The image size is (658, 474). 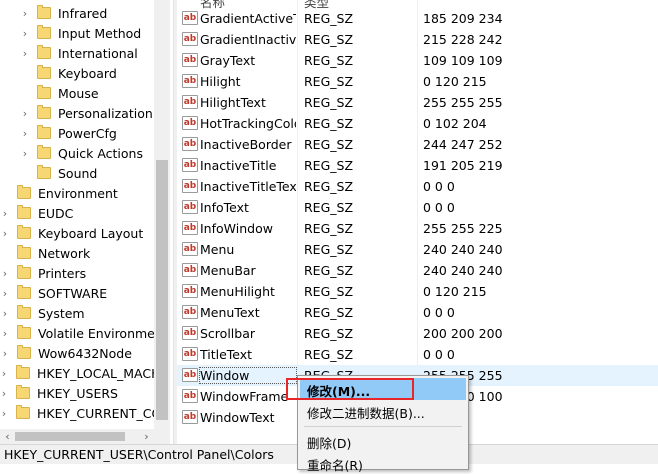 What do you see at coordinates (417, 228) in the screenshot?
I see `value-row: ab InfoWindow REG_SZ 255 255 225` at bounding box center [417, 228].